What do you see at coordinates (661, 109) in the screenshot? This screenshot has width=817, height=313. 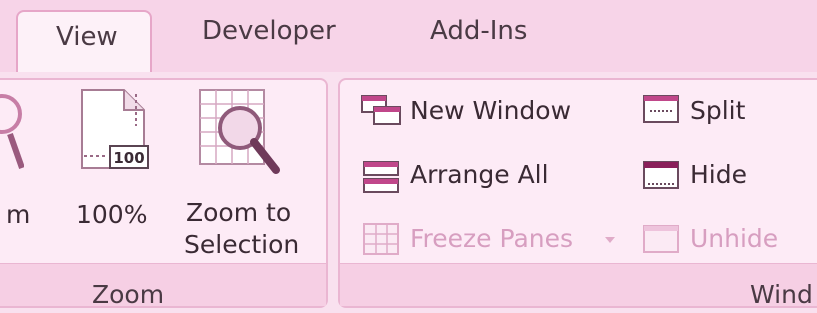 I see `split-icon` at bounding box center [661, 109].